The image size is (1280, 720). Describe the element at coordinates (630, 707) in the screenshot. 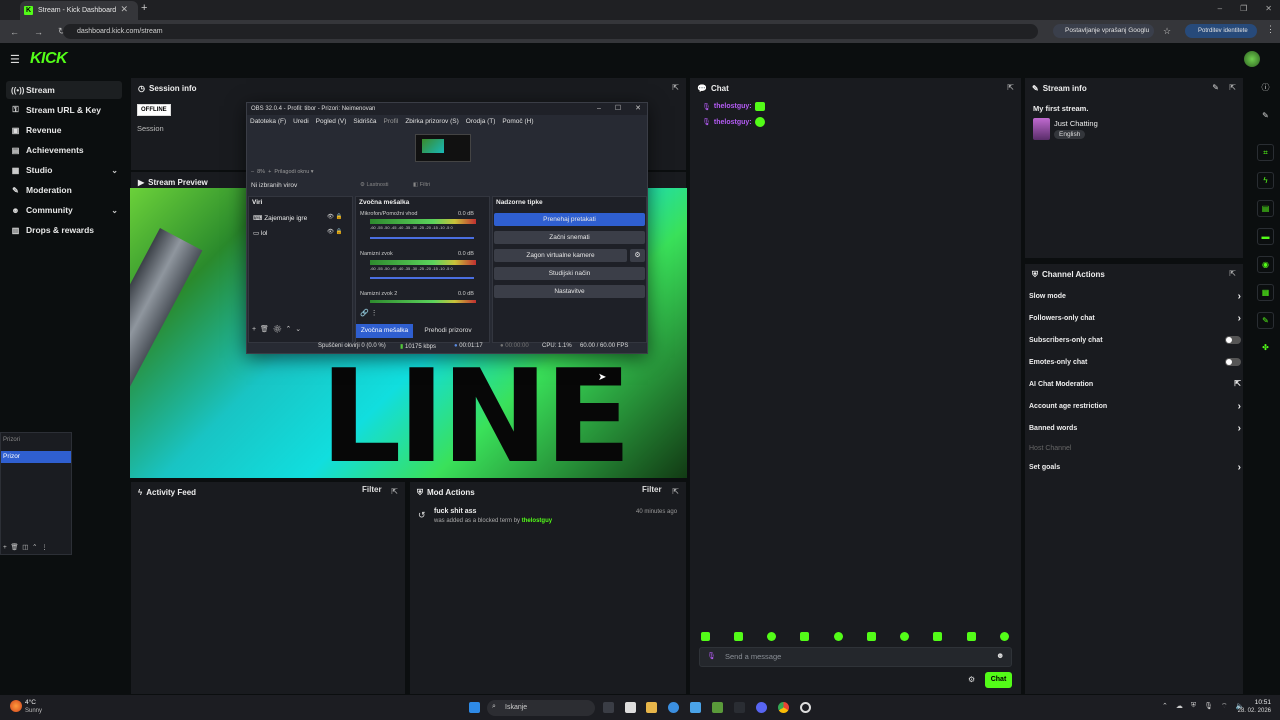

I see `notepad-icon` at that location.